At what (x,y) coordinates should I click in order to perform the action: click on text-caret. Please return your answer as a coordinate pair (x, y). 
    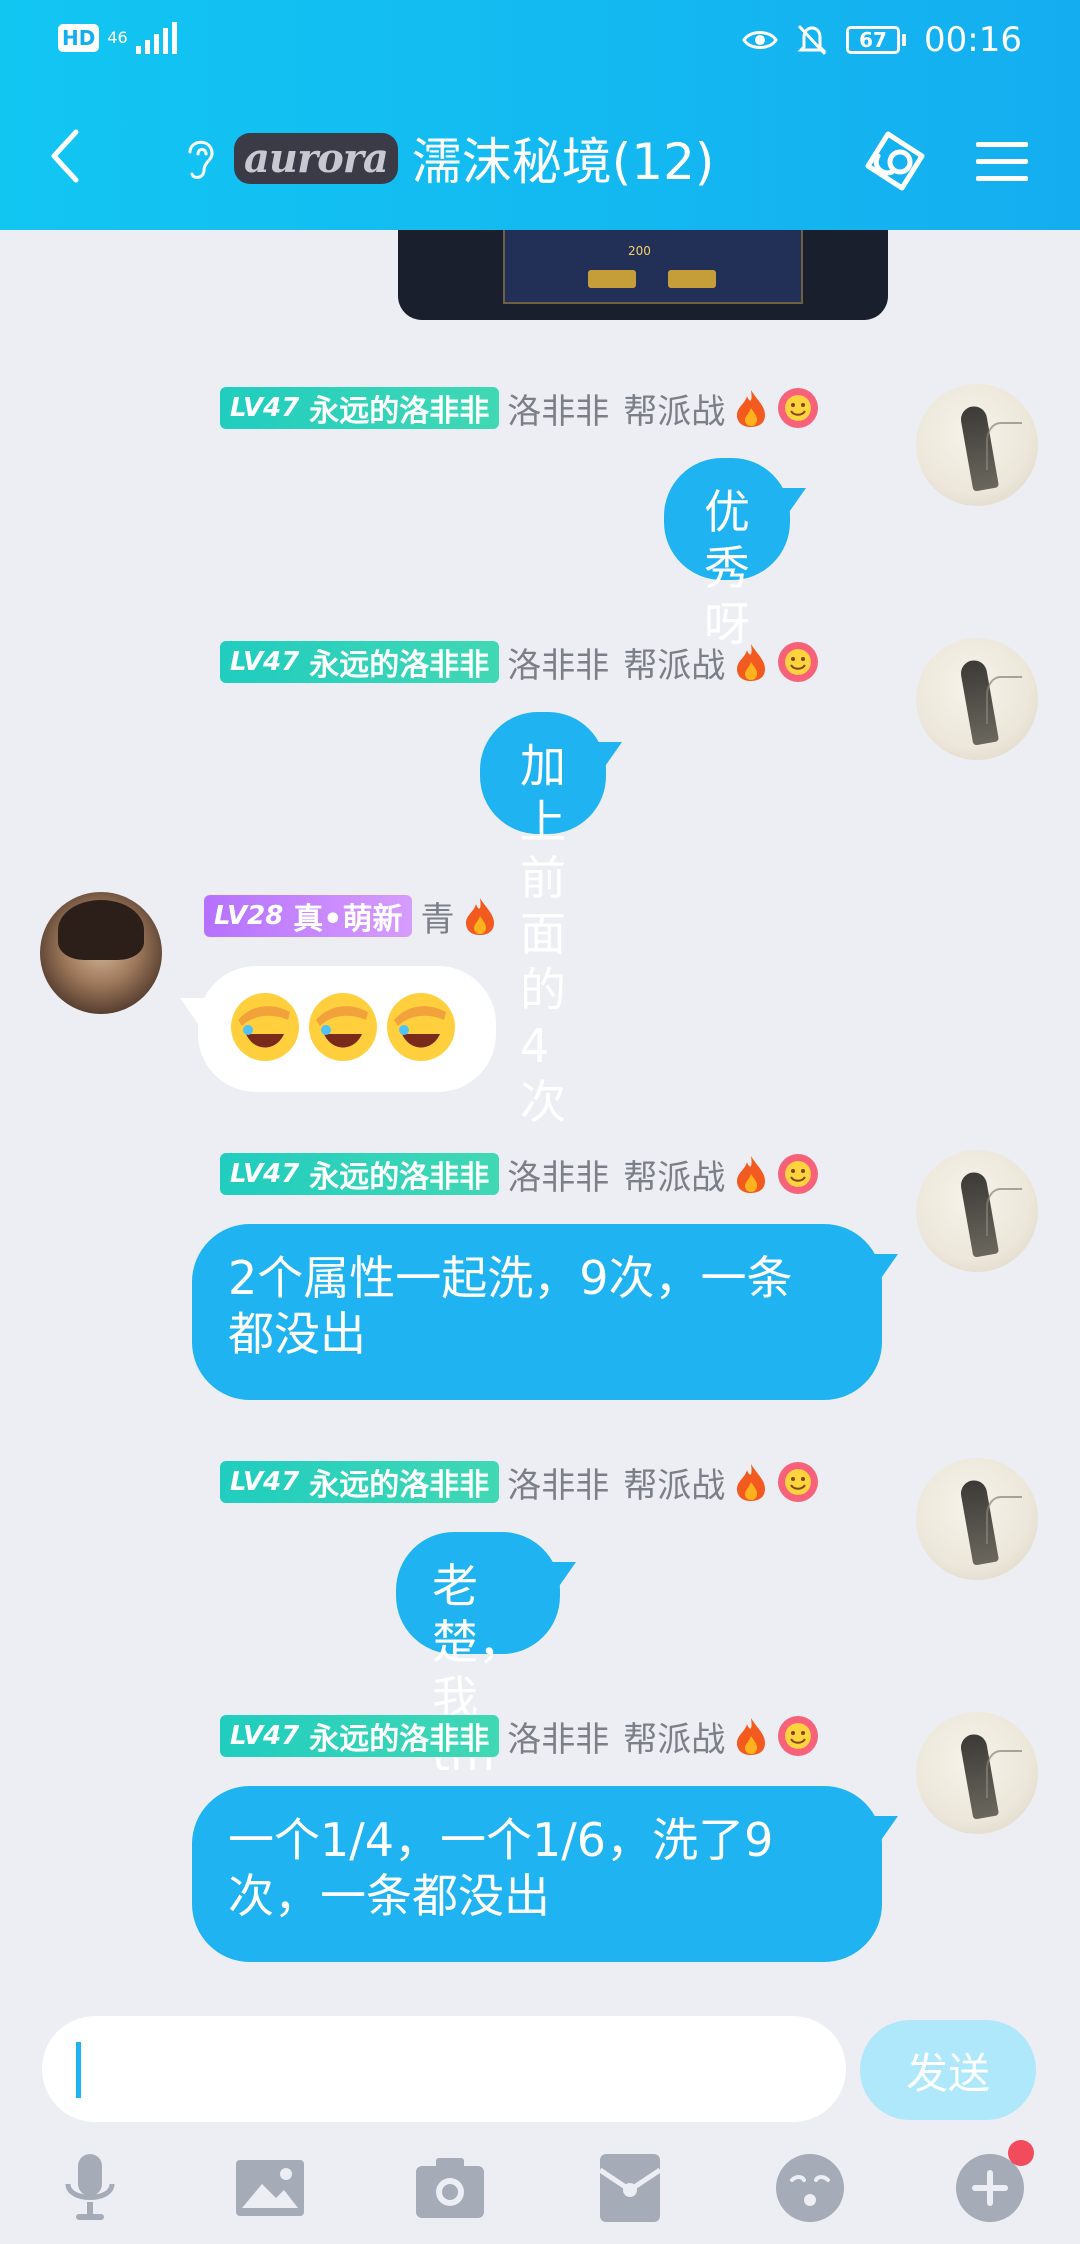
    Looking at the image, I should click on (78, 2070).